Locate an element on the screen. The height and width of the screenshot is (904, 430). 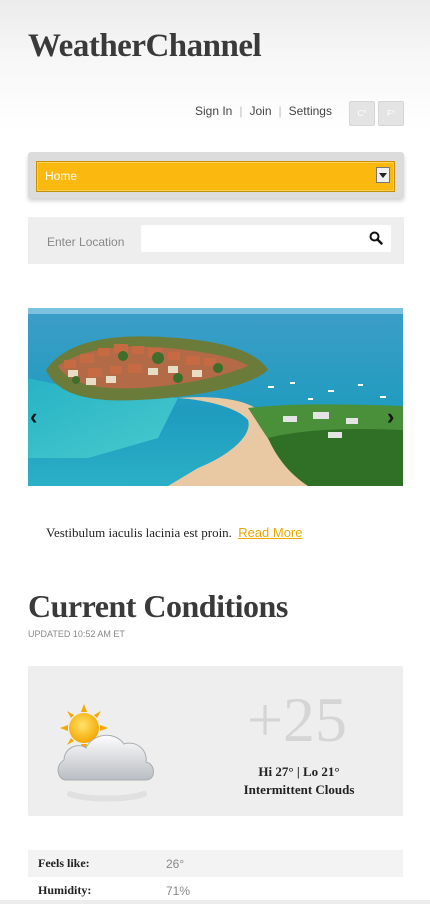
nav-menu-container: Home is located at coordinates (216, 175).